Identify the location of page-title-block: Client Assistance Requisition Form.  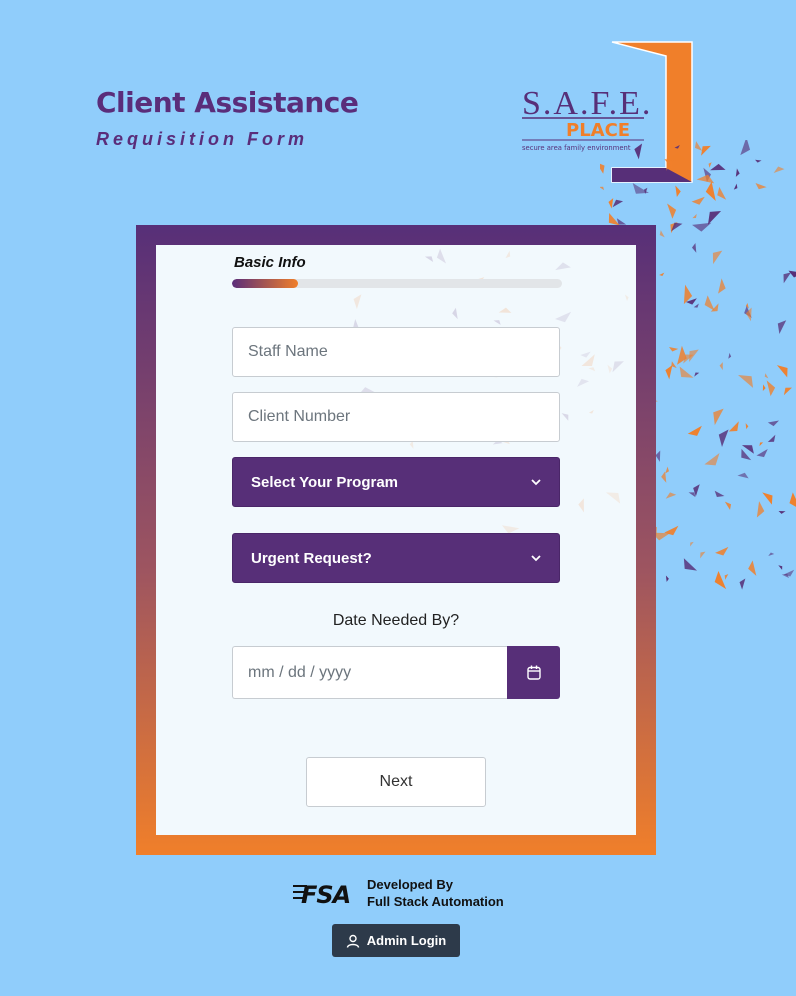
(227, 118).